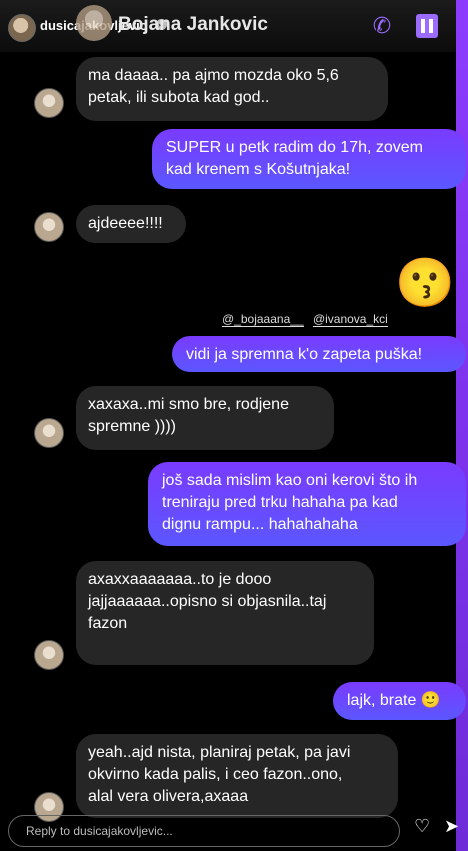 This screenshot has height=851, width=468. I want to click on mention-2: @ivanova_kci, so click(350, 319).